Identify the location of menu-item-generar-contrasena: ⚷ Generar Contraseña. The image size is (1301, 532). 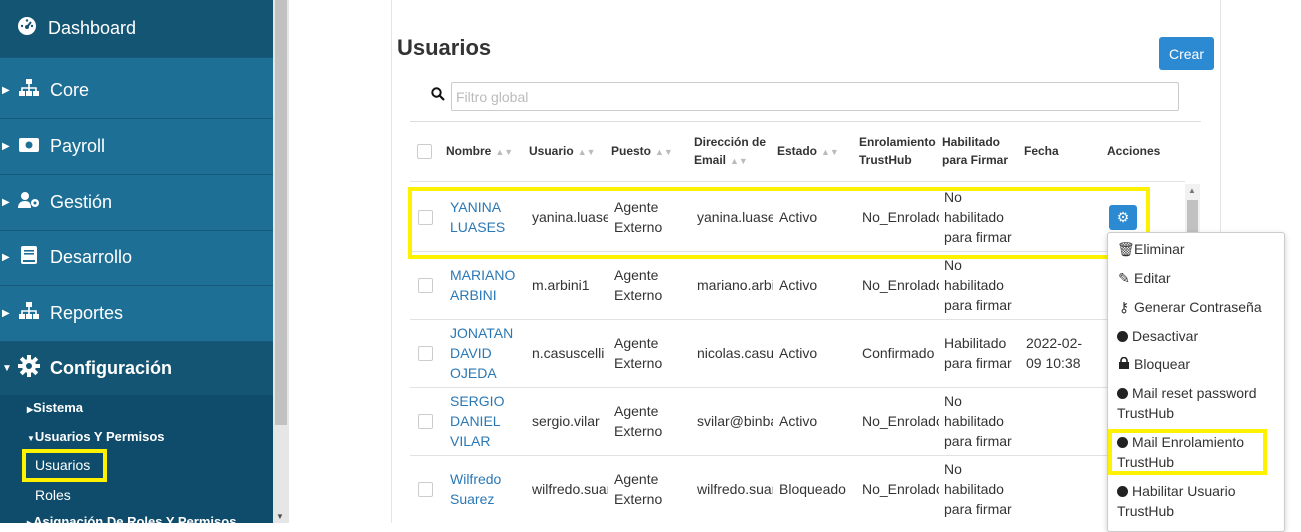
(1197, 307).